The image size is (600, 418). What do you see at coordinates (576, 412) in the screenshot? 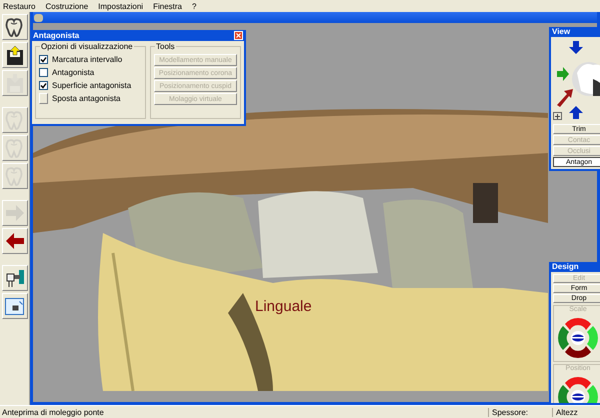
I see `status-field: Altezz` at bounding box center [576, 412].